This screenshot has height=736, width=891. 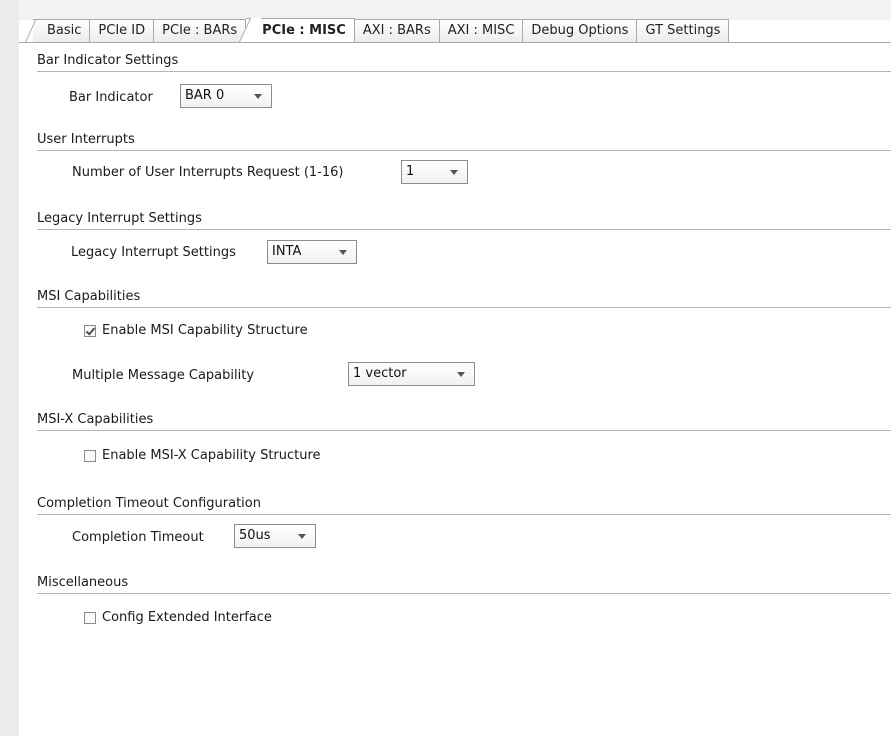 I want to click on miscellaneous-section-title: Miscellaneous, so click(x=83, y=582).